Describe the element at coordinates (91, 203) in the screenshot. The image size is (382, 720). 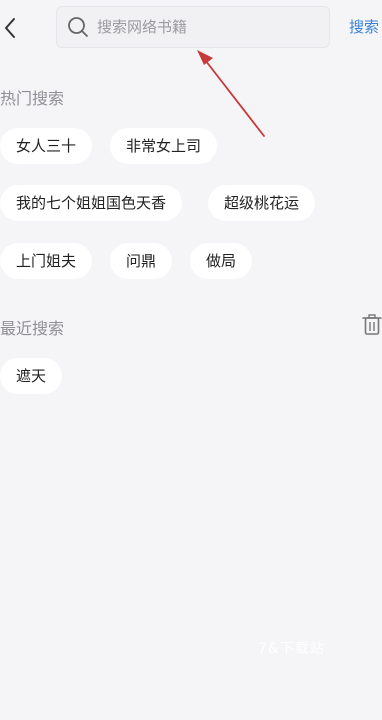
I see `hot-search-item: 我的七个姐姐国色天香` at that location.